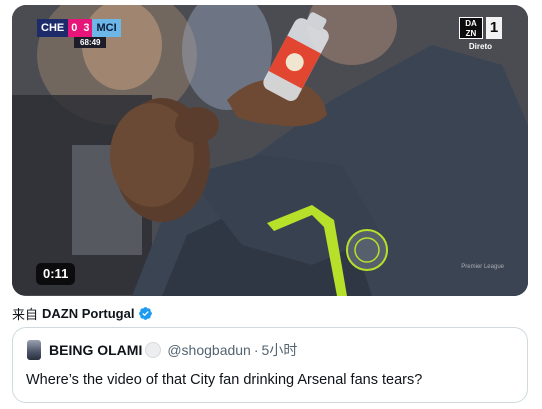  What do you see at coordinates (25, 314) in the screenshot?
I see `source-prefix: 来自` at bounding box center [25, 314].